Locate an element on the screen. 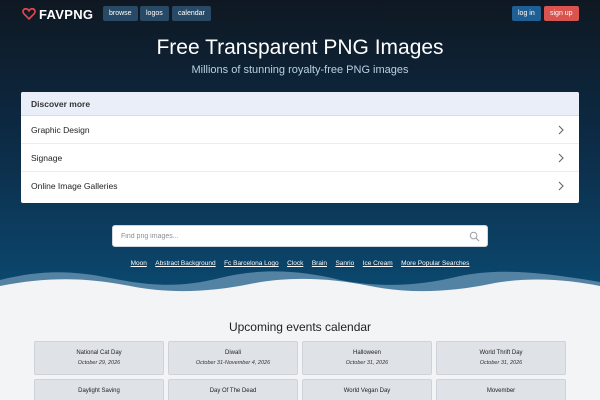 The width and height of the screenshot is (600, 400). event-date: October 29, 2026 is located at coordinates (99, 363).